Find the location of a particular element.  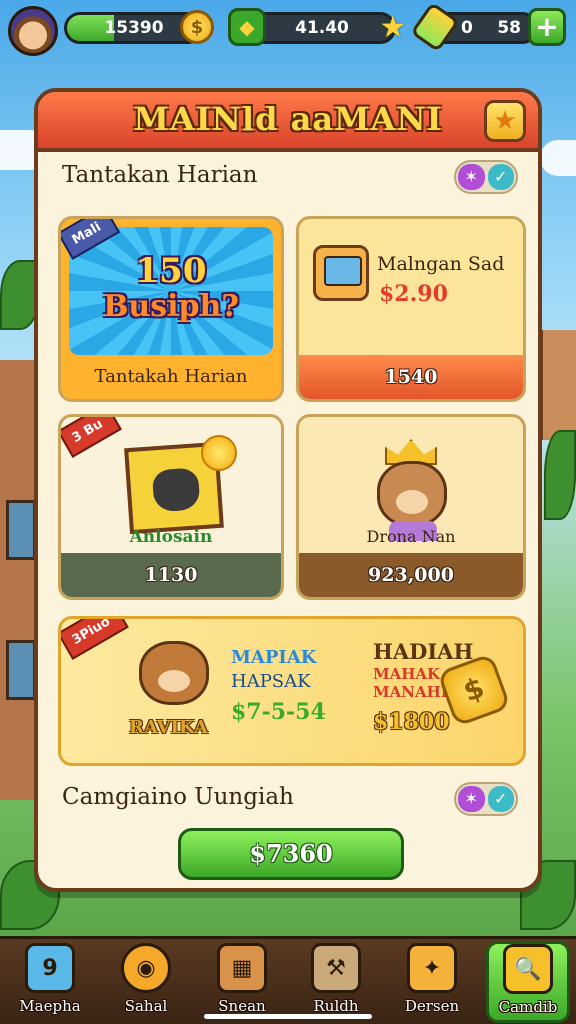

coin-icon: $ is located at coordinates (197, 27).